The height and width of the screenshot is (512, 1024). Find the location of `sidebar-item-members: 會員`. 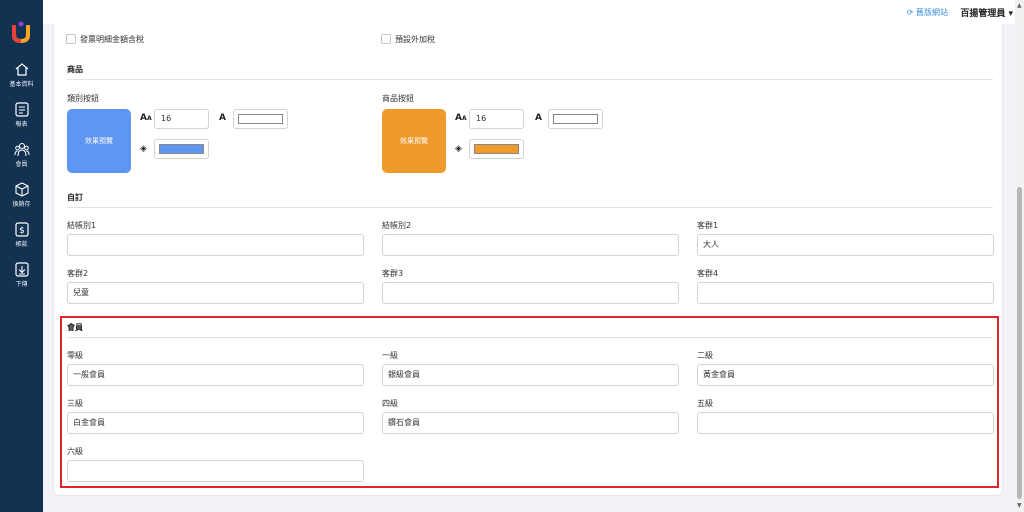

sidebar-item-members: 會員 is located at coordinates (21, 155).